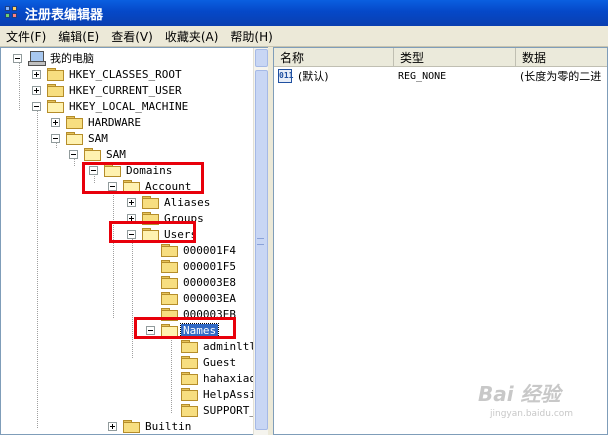 The image size is (608, 435). What do you see at coordinates (199, 266) in the screenshot?
I see `tree-node: 000001F5` at bounding box center [199, 266].